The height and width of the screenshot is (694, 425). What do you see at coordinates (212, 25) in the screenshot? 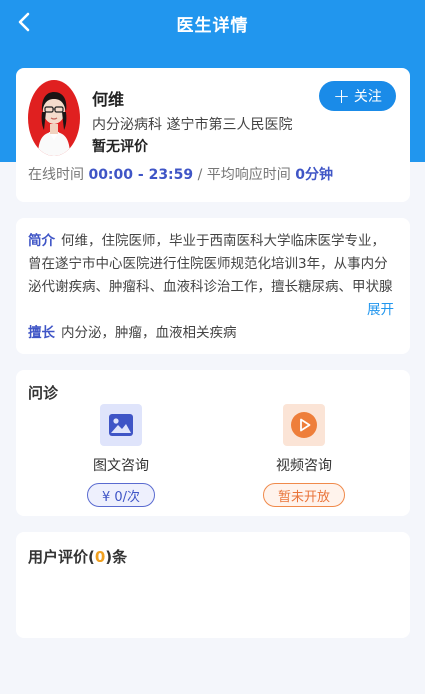
I see `page-title: 医生详情` at bounding box center [212, 25].